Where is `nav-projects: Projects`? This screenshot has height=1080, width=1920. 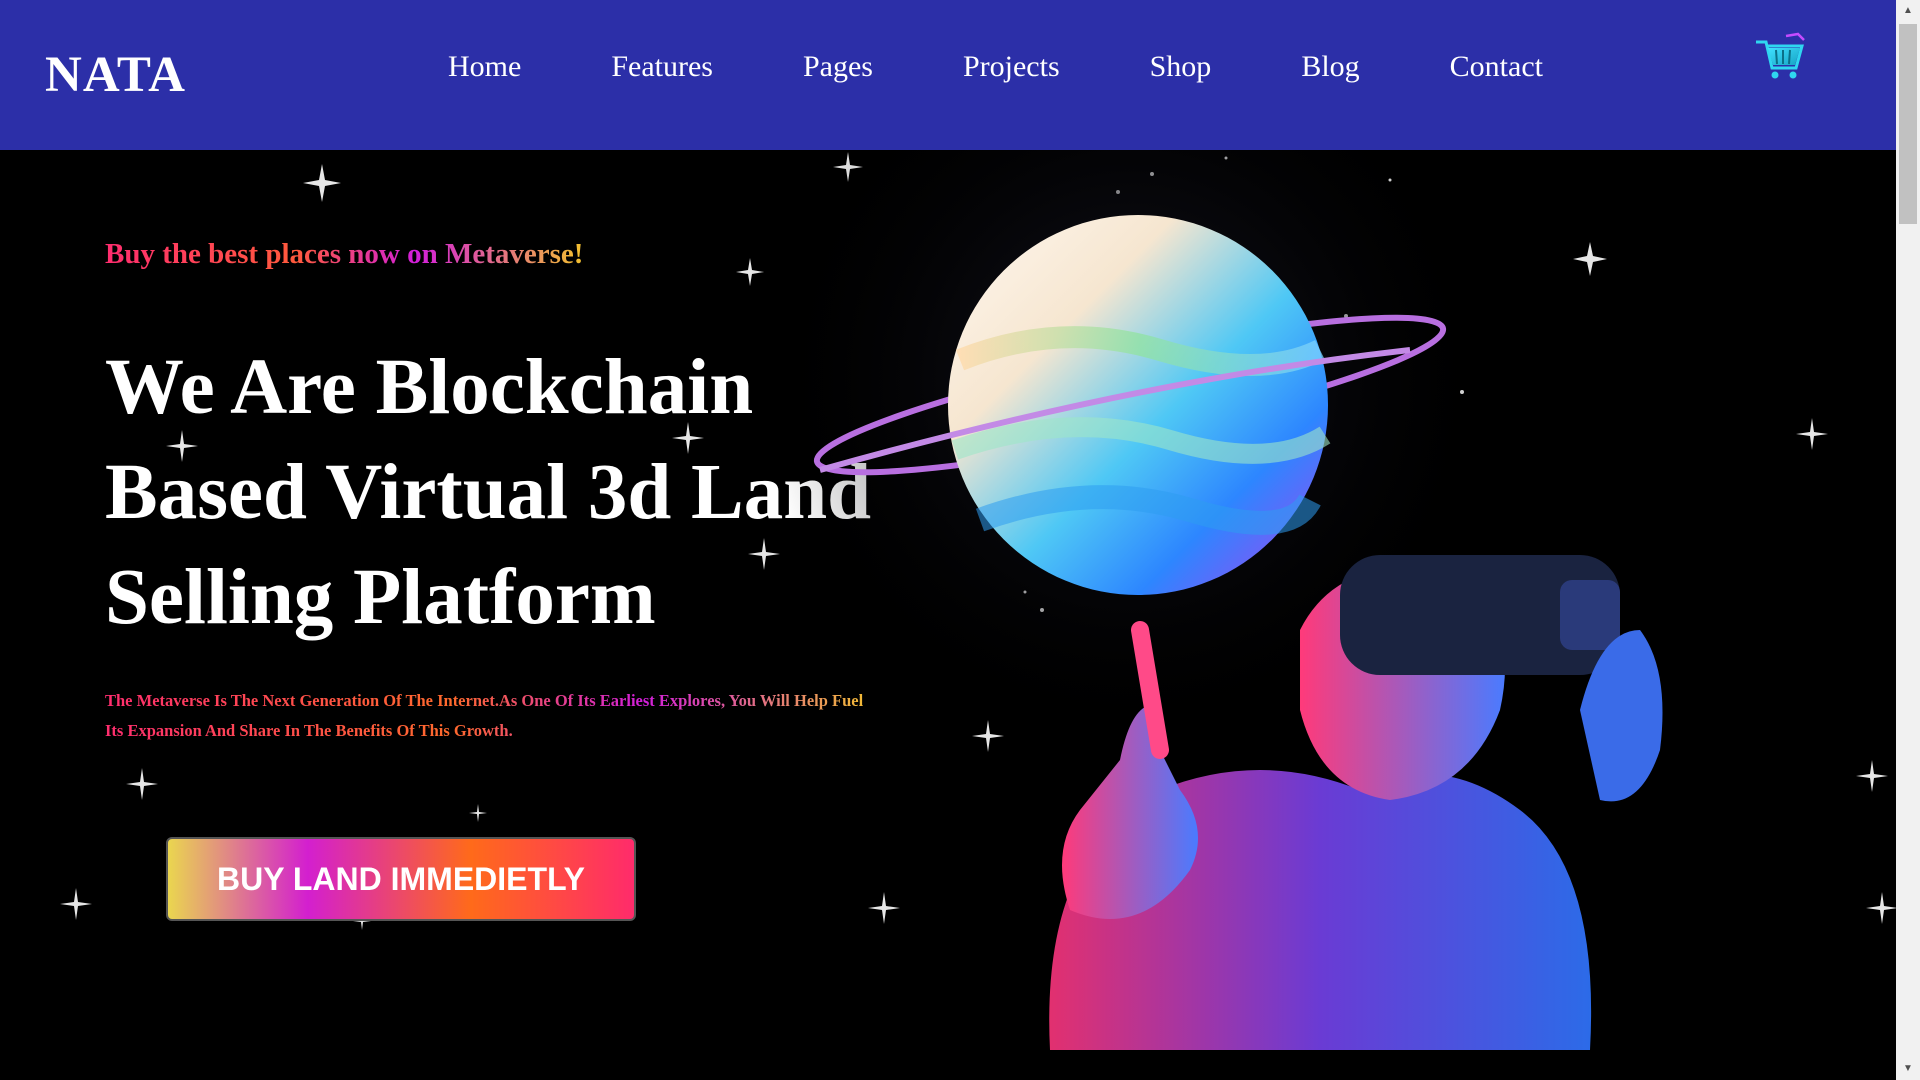 nav-projects: Projects is located at coordinates (1011, 67).